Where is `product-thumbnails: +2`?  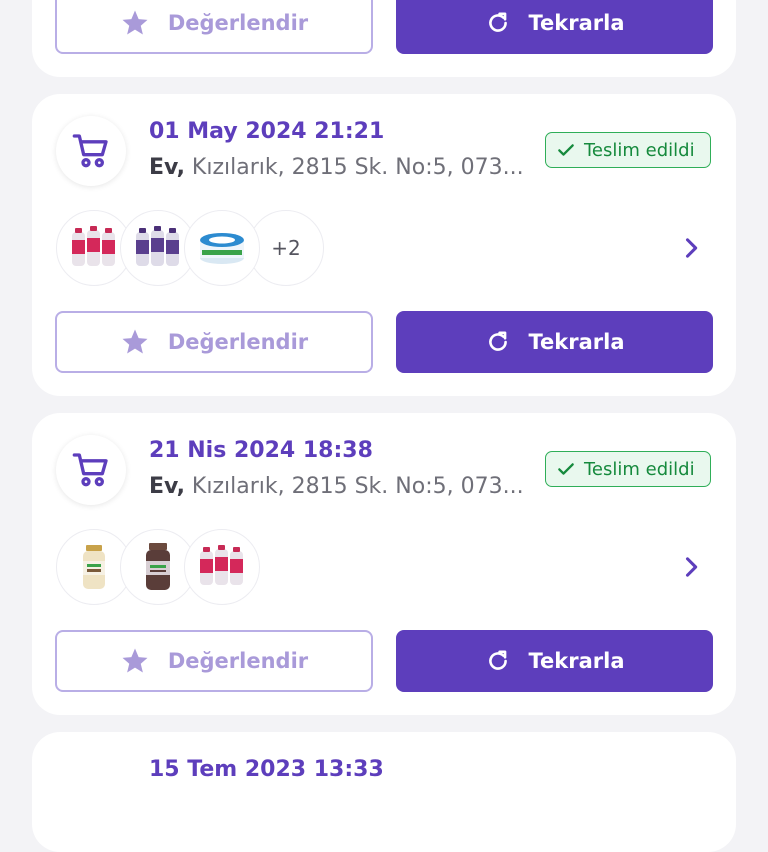
product-thumbnails: +2 is located at coordinates (190, 248).